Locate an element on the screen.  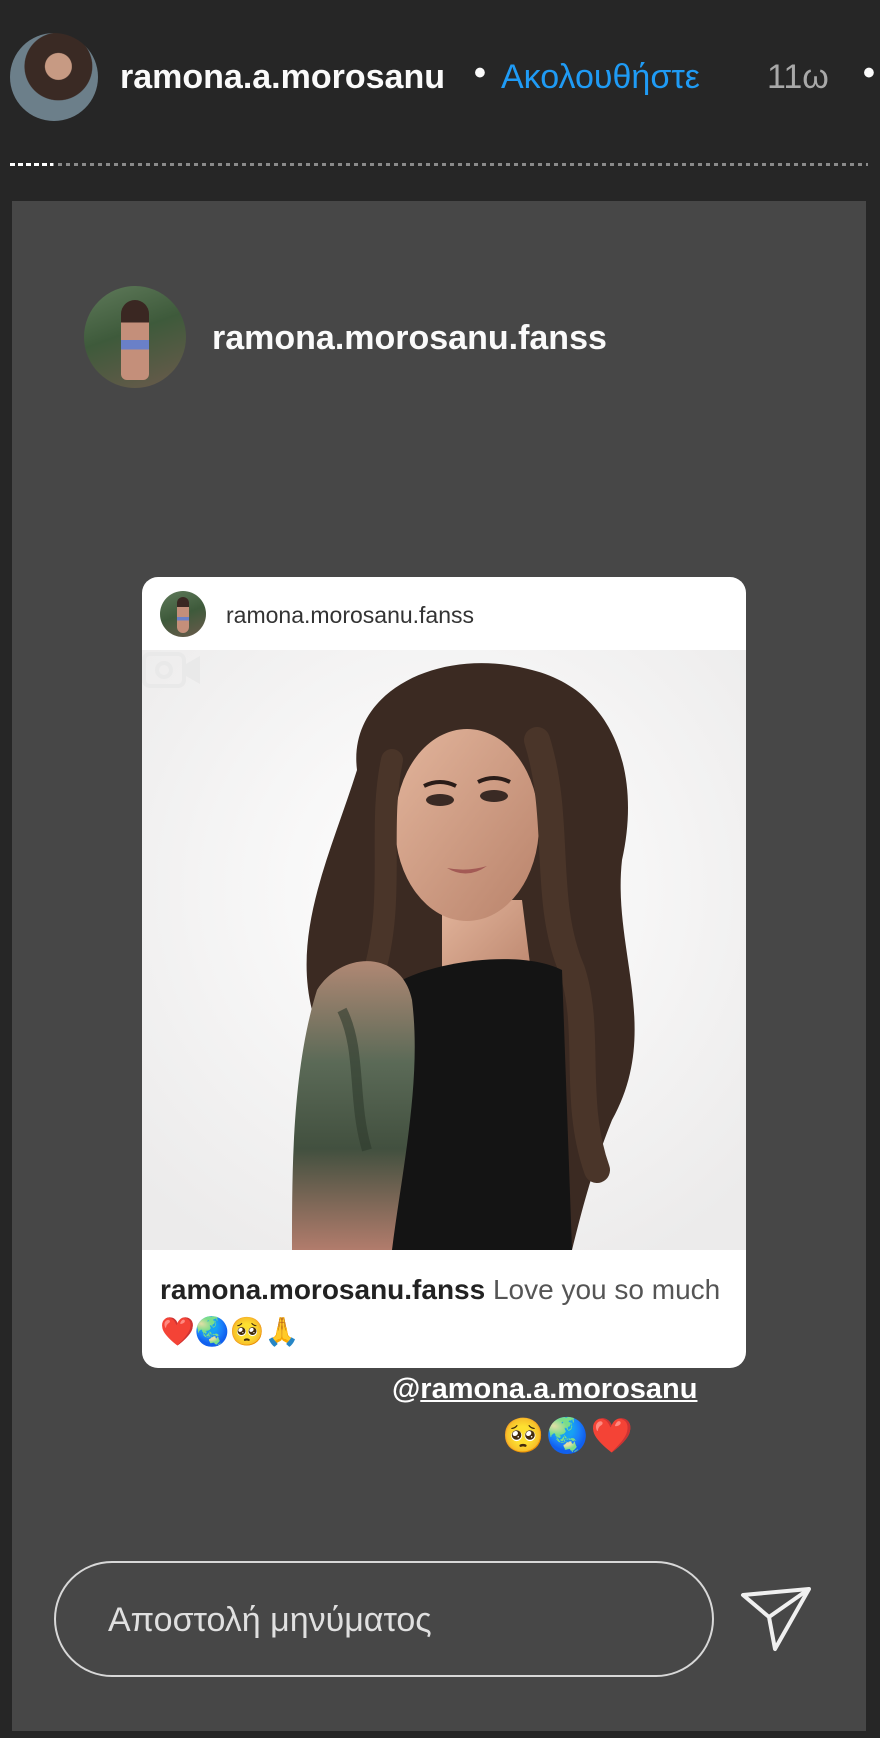
send-icon is located at coordinates (777, 1619).